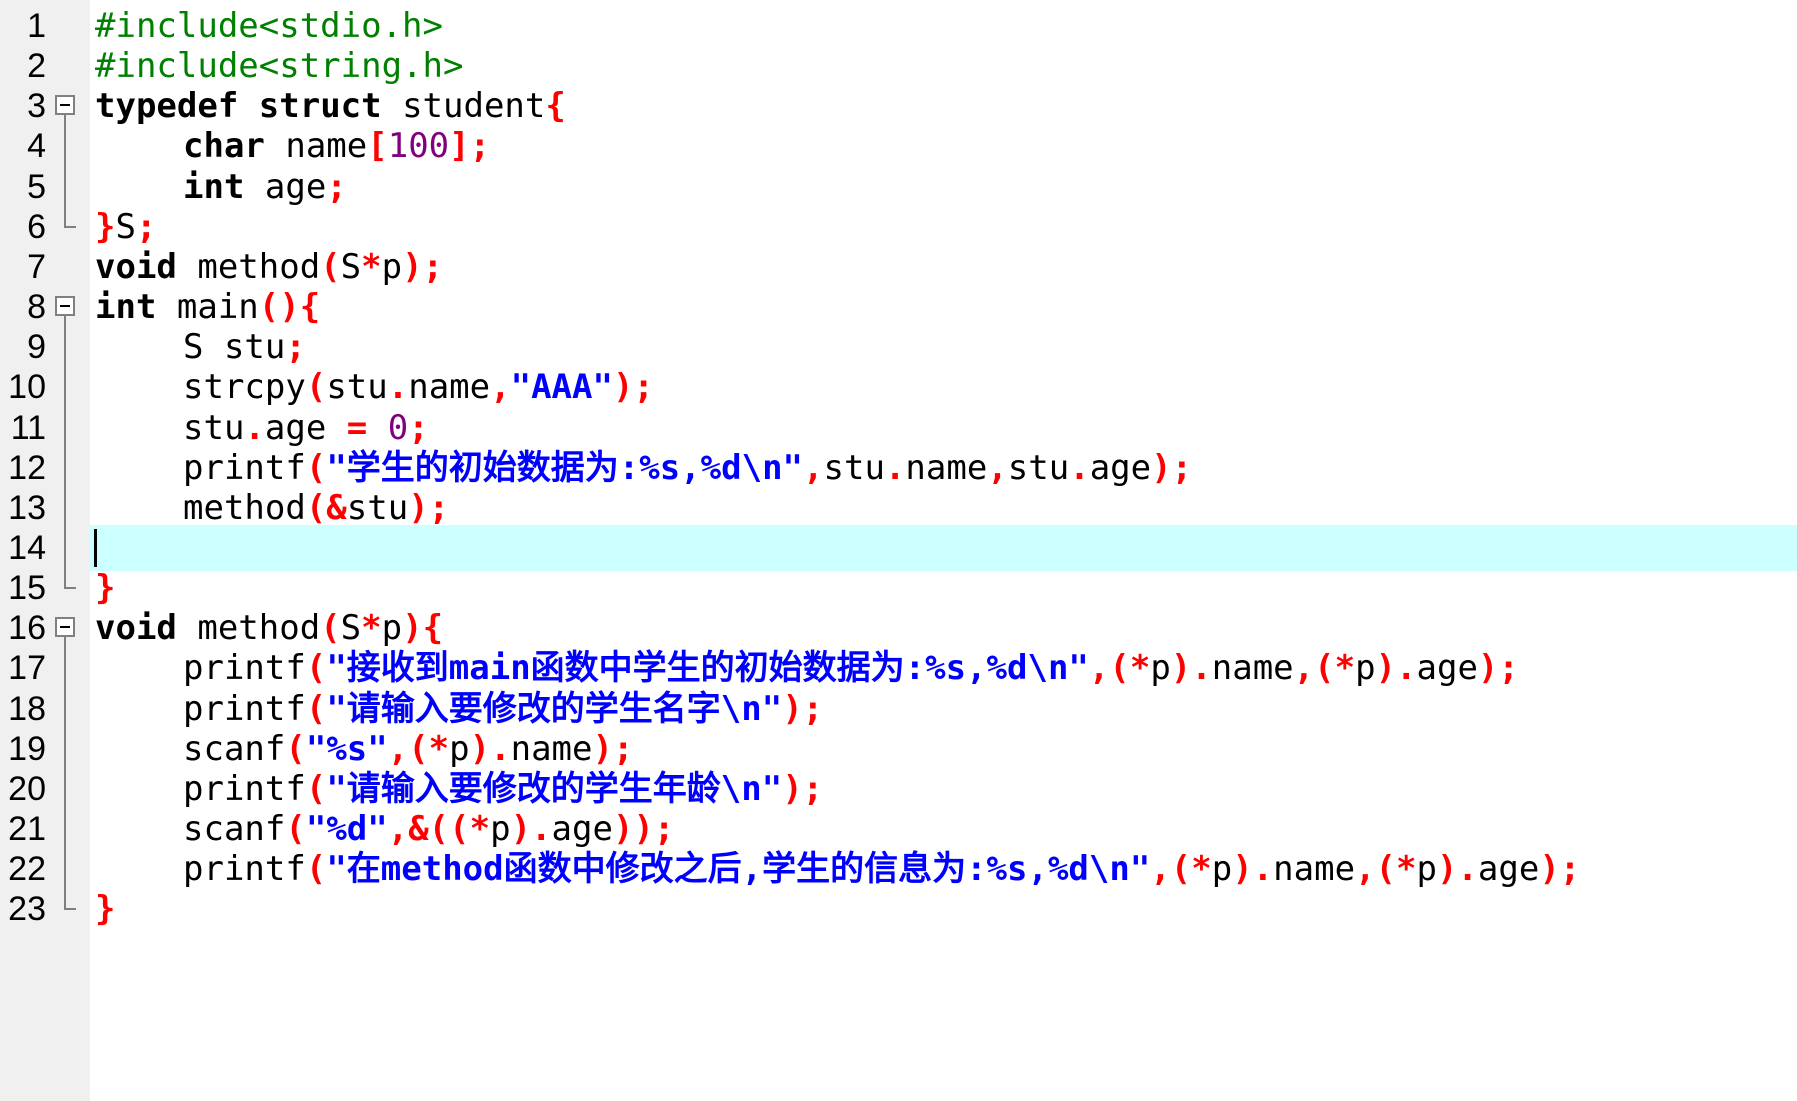 The image size is (1797, 1101). Describe the element at coordinates (898, 66) in the screenshot. I see `code-line: 2 #include<string.h>` at that location.